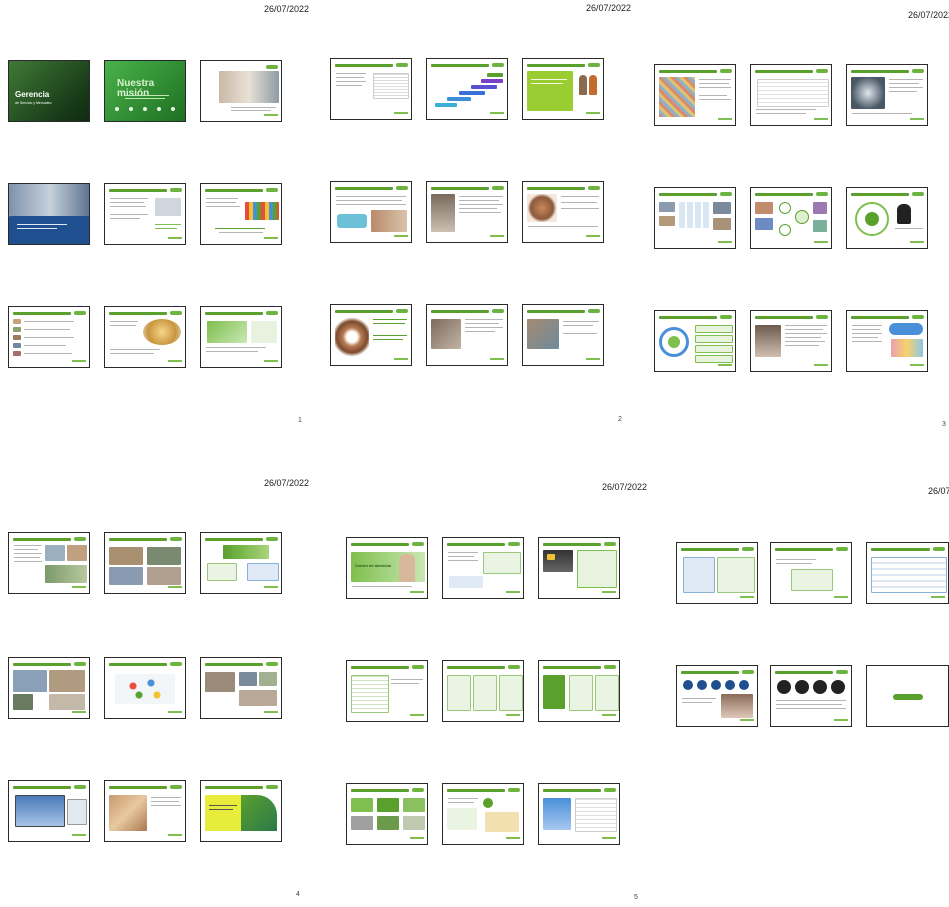 This screenshot has height=907, width=949. I want to click on slide-title: Centro de atención, so click(373, 565).